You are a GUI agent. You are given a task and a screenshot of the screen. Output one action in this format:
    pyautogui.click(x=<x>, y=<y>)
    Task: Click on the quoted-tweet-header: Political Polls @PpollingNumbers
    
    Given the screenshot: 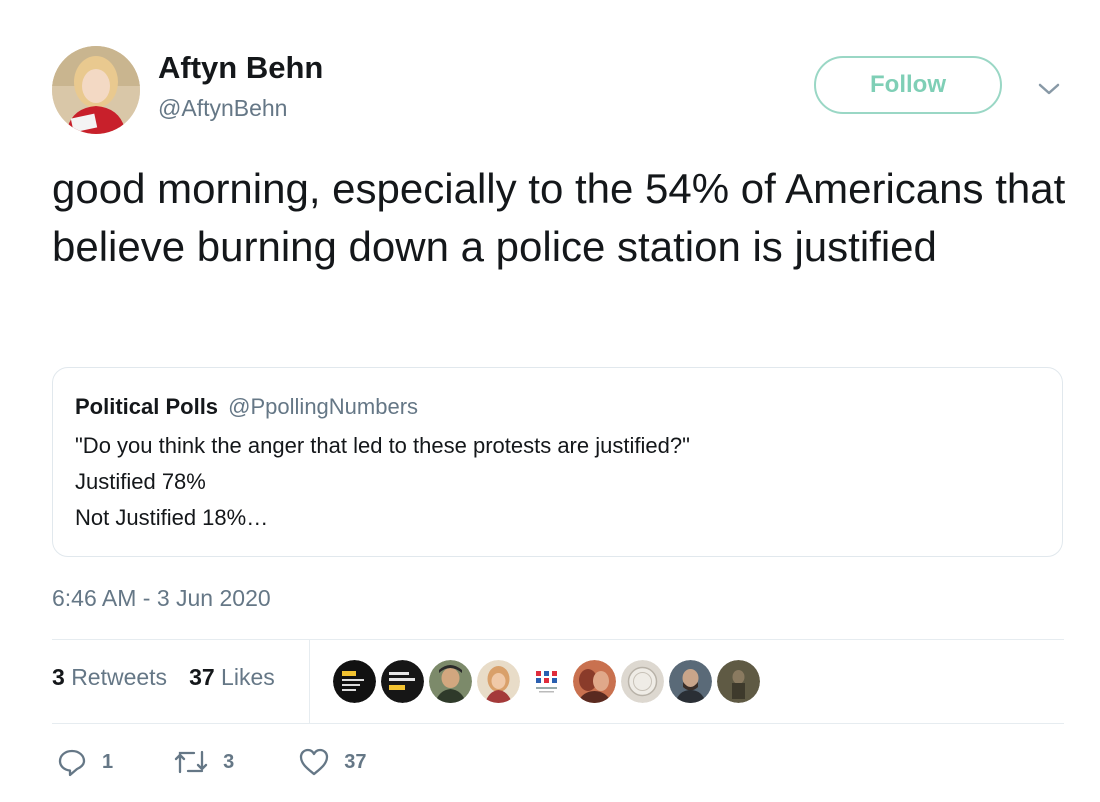 What is the action you would take?
    pyautogui.click(x=557, y=407)
    